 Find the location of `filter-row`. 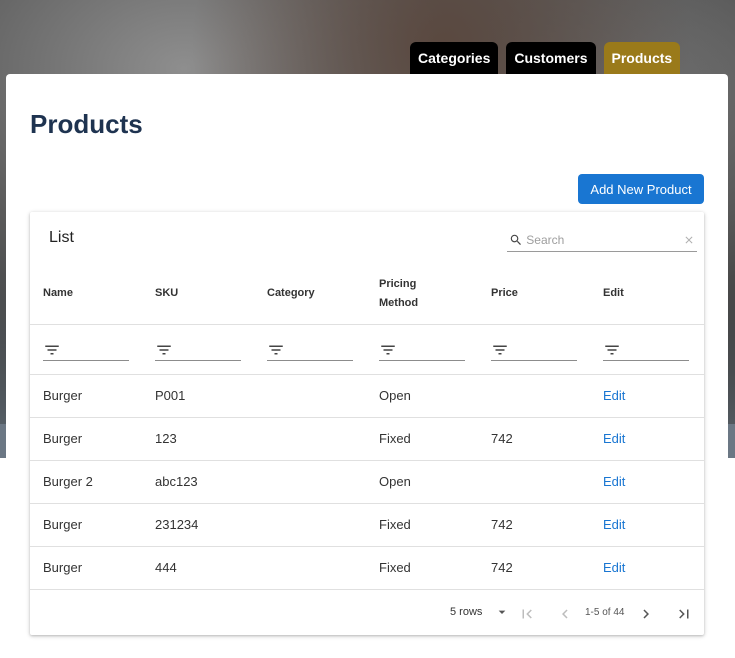

filter-row is located at coordinates (367, 349).